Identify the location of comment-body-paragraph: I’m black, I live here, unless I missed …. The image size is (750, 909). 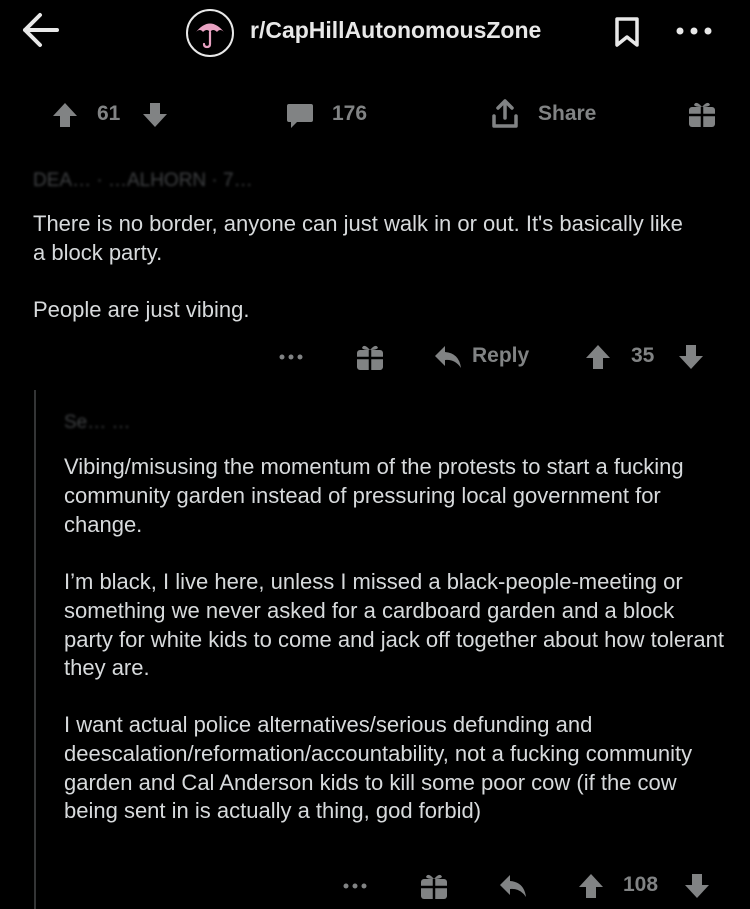
(394, 625).